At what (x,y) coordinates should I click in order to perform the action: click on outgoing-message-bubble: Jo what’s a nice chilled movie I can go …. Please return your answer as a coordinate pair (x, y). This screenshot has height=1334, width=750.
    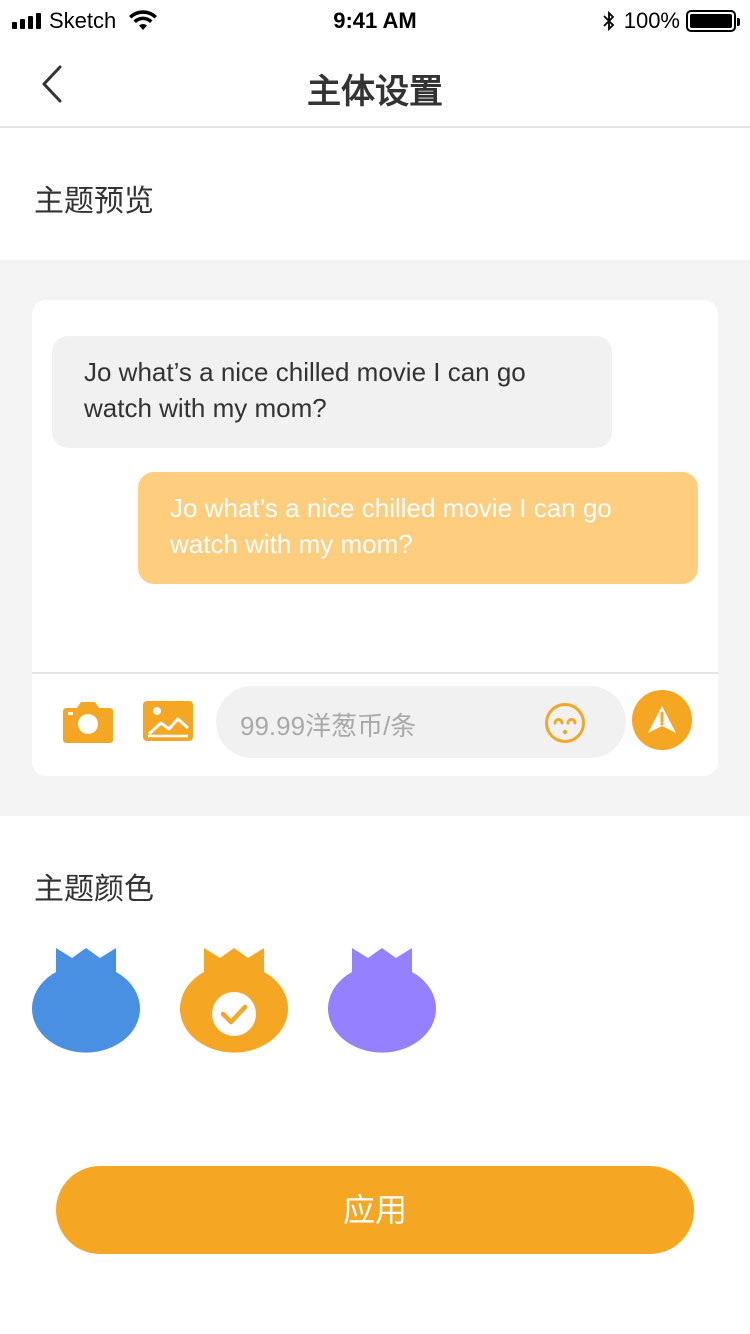
    Looking at the image, I should click on (418, 528).